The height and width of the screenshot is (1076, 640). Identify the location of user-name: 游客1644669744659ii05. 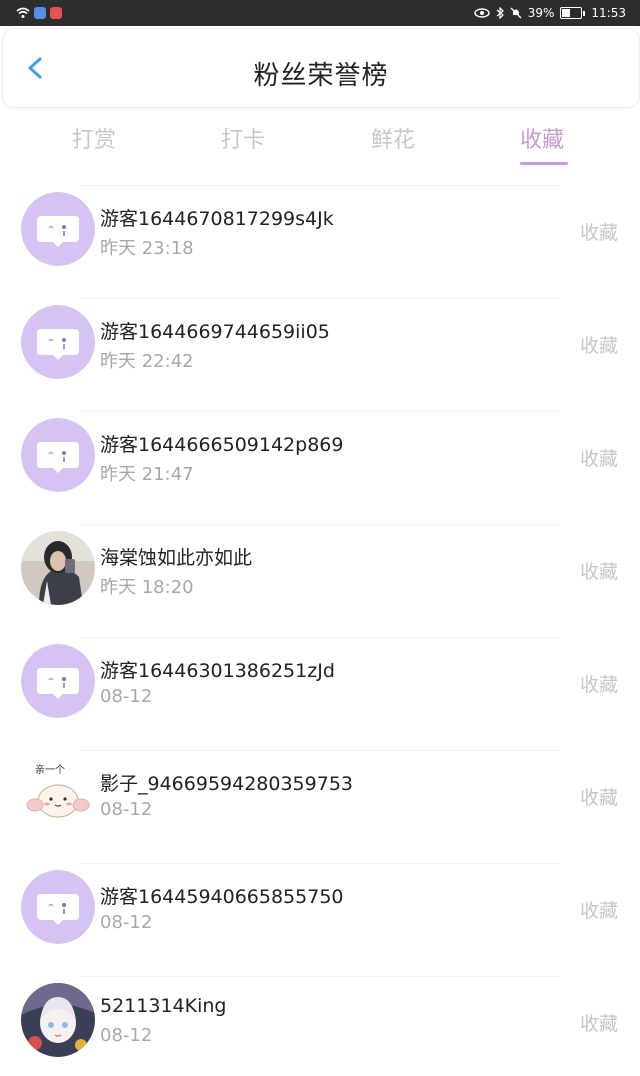
(215, 332).